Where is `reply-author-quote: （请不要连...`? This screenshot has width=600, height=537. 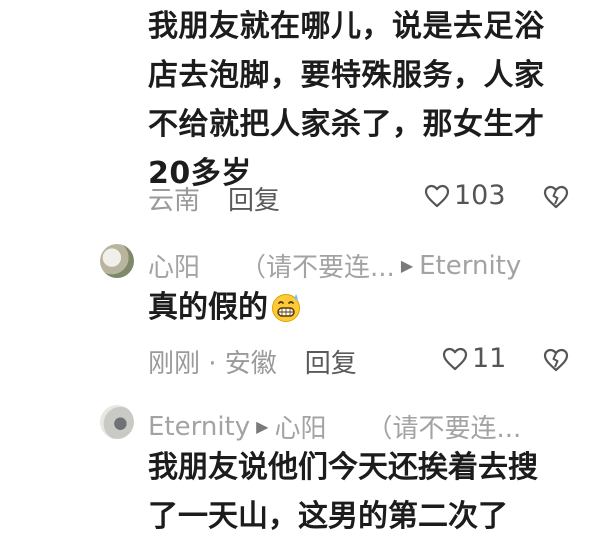 reply-author-quote: （请不要连... is located at coordinates (317, 268).